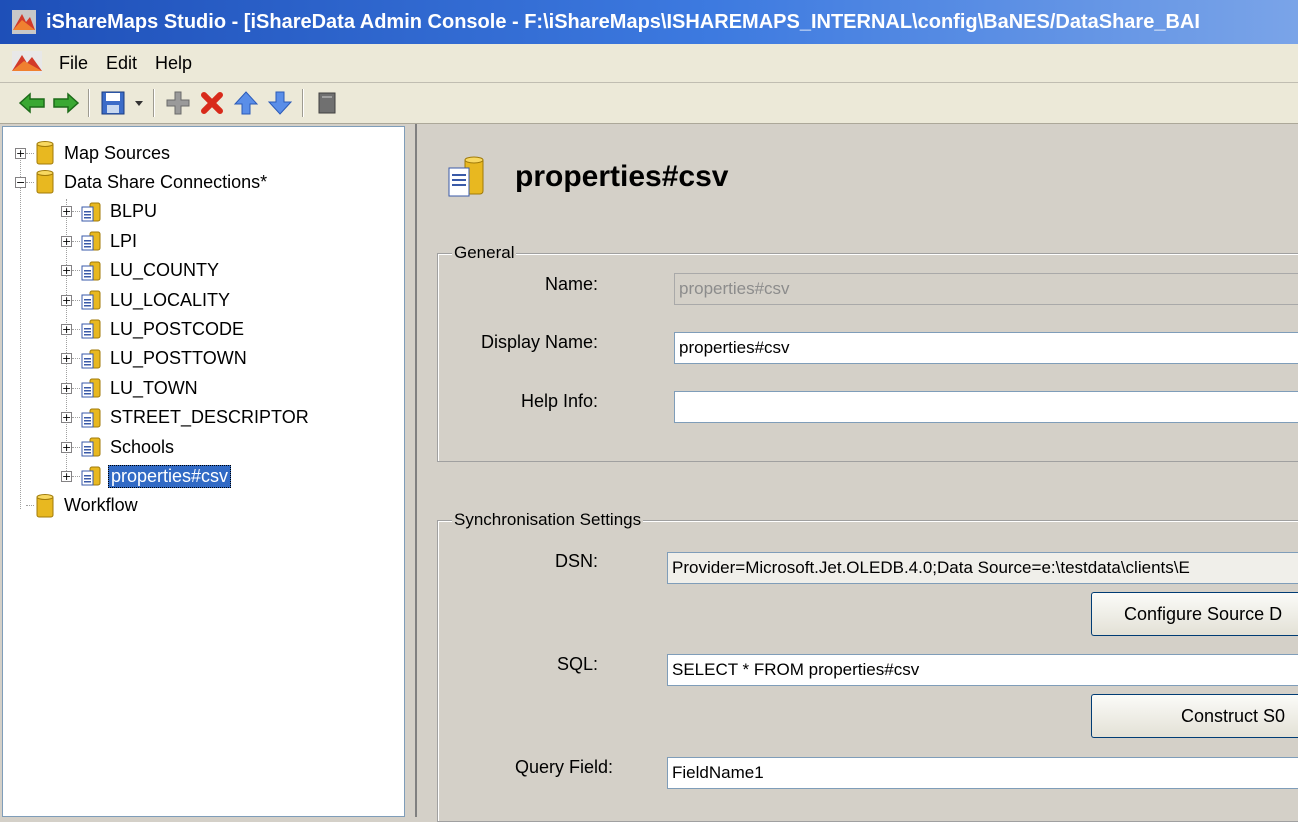  I want to click on sql-label: SQL:, so click(577, 664).